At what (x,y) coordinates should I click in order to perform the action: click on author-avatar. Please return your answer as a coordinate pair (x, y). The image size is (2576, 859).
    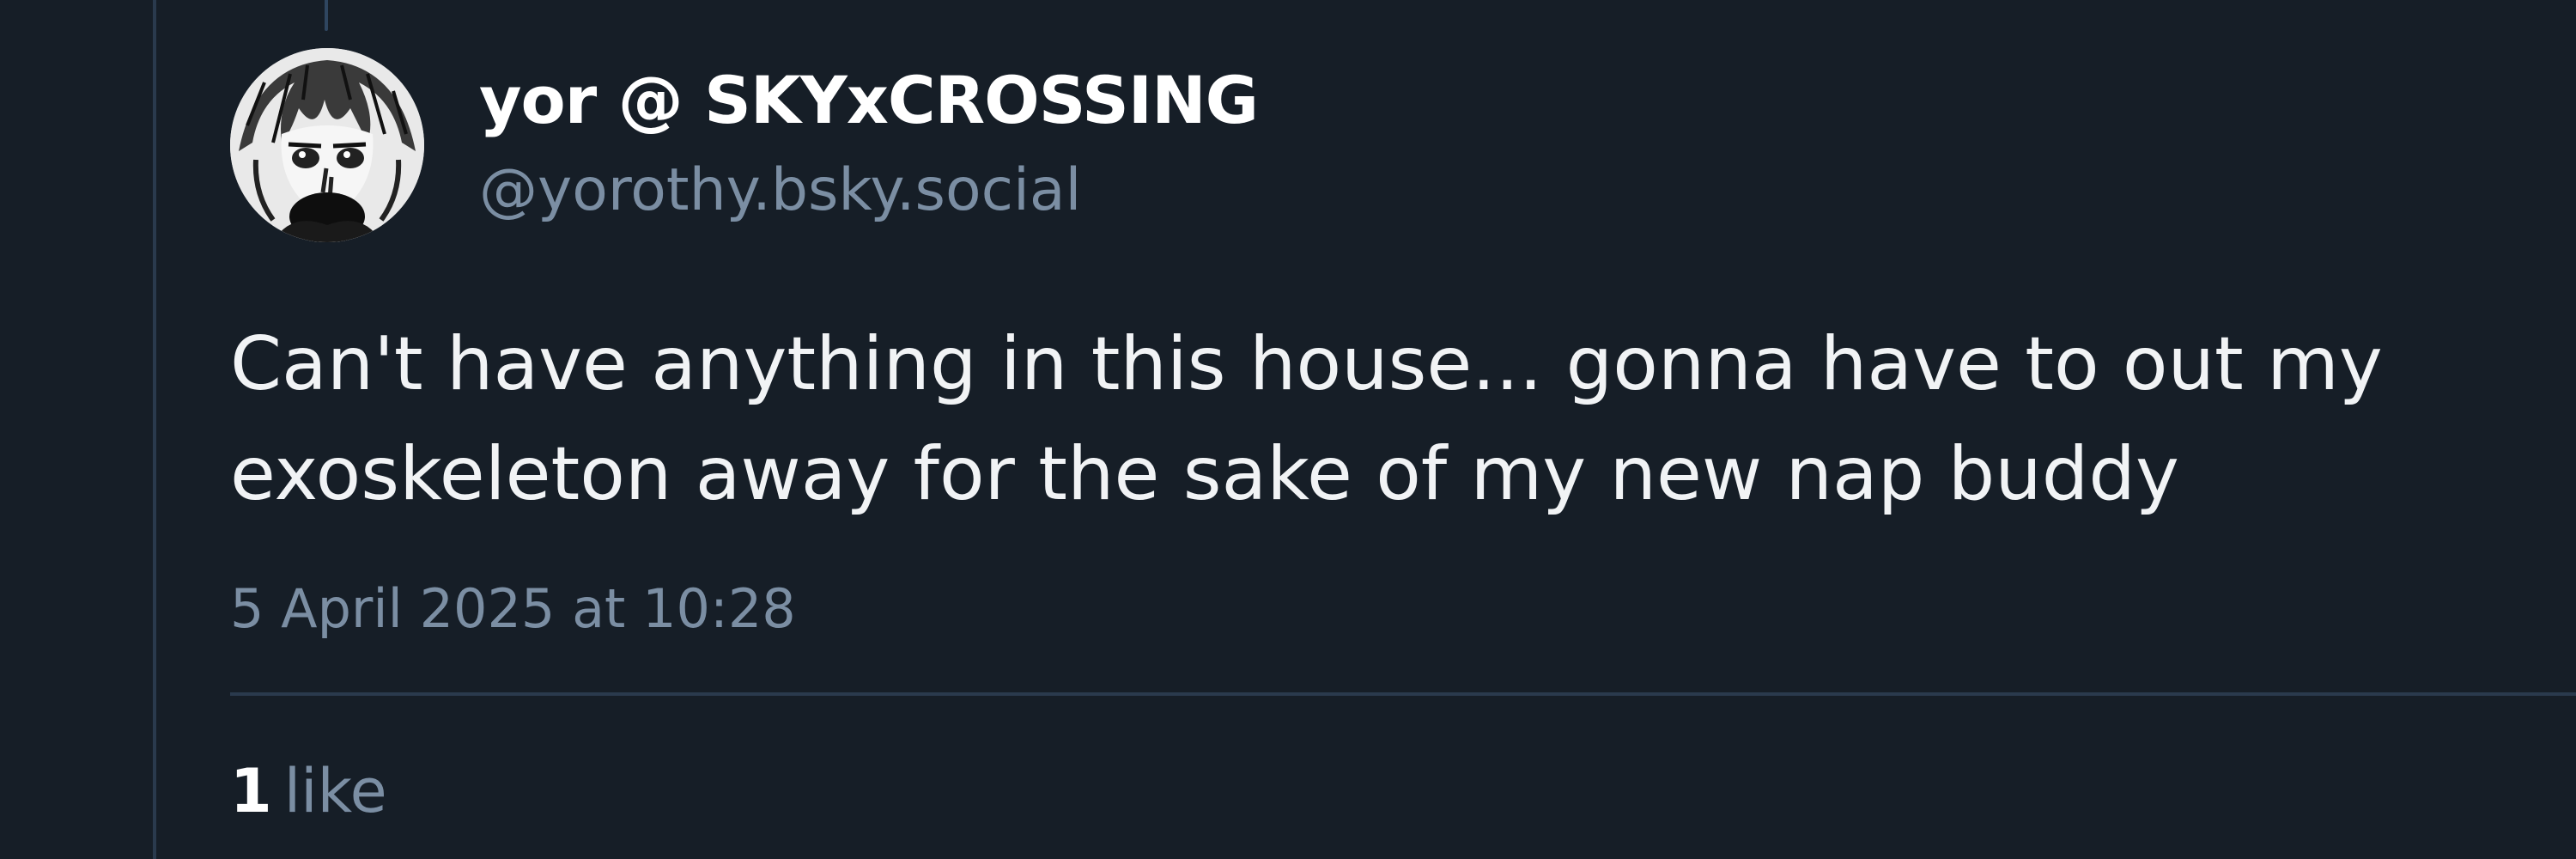
    Looking at the image, I should click on (327, 145).